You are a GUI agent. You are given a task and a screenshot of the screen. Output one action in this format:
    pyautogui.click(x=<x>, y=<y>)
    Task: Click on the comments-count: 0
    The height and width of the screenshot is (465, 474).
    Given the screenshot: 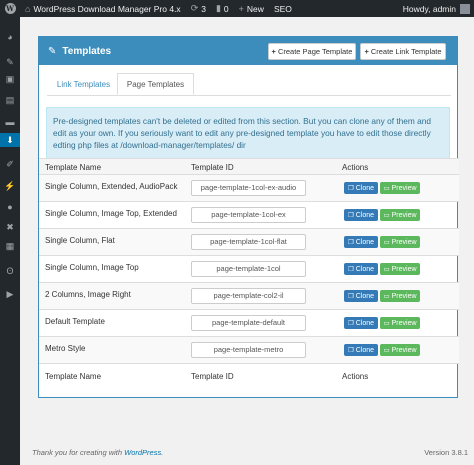 What is the action you would take?
    pyautogui.click(x=226, y=8)
    